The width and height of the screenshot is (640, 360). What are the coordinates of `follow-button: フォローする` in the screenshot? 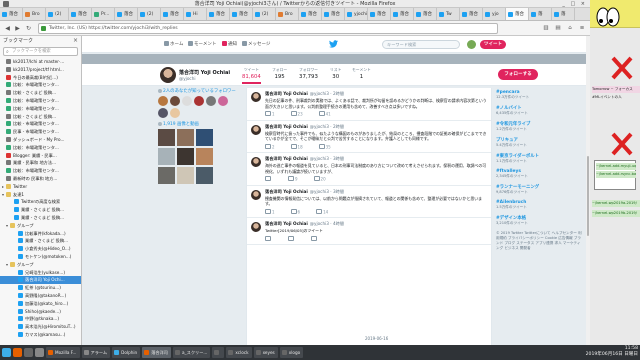 It's located at (518, 74).